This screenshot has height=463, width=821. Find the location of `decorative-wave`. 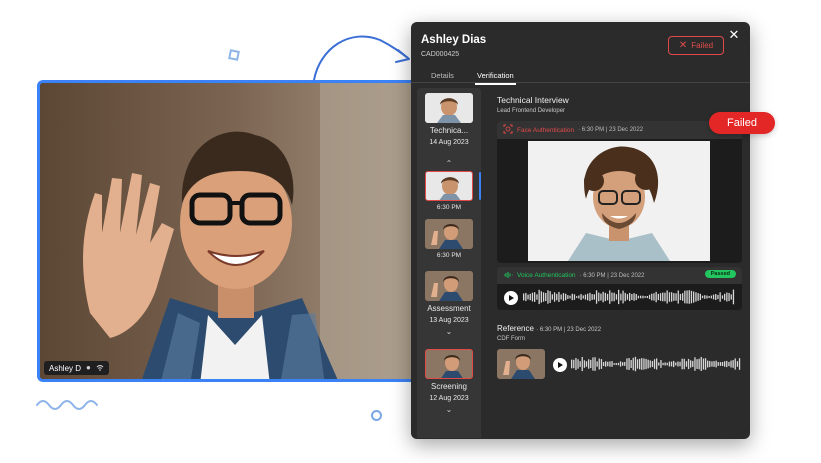

decorative-wave is located at coordinates (67, 405).